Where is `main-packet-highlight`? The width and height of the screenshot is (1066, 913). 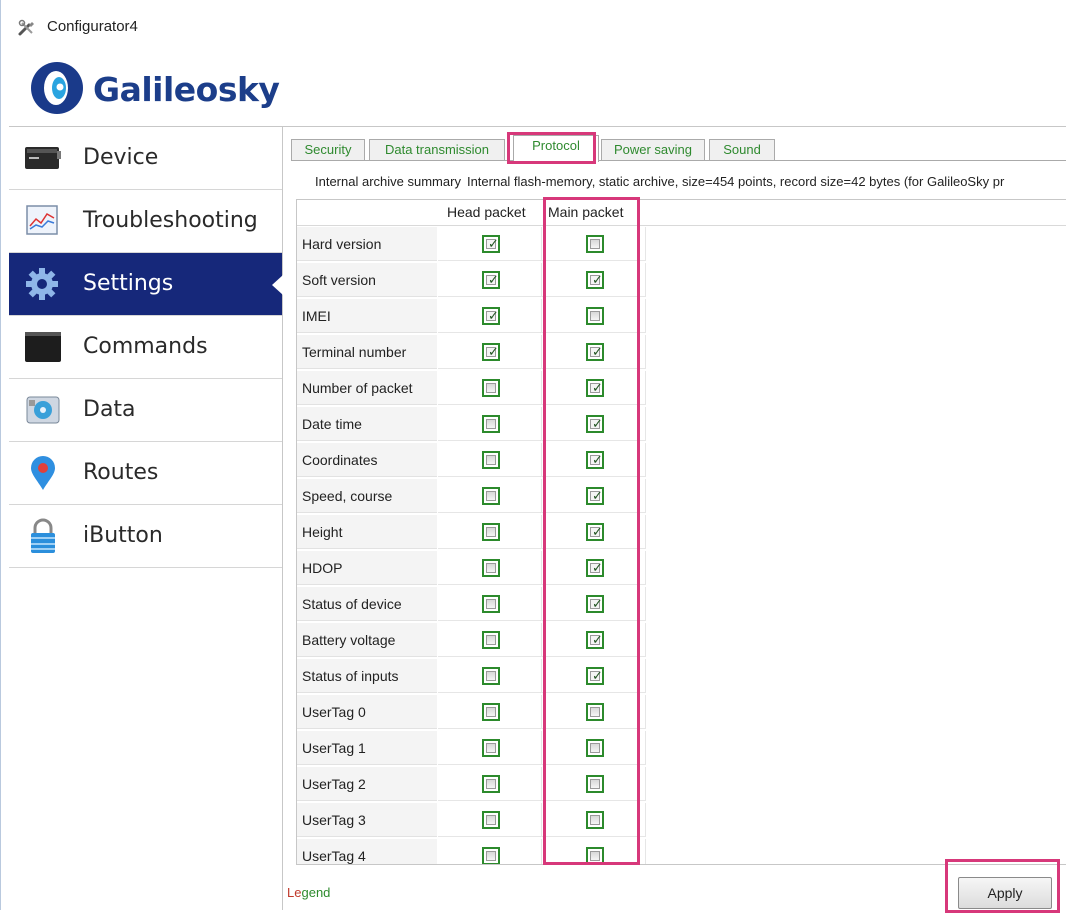 main-packet-highlight is located at coordinates (591, 531).